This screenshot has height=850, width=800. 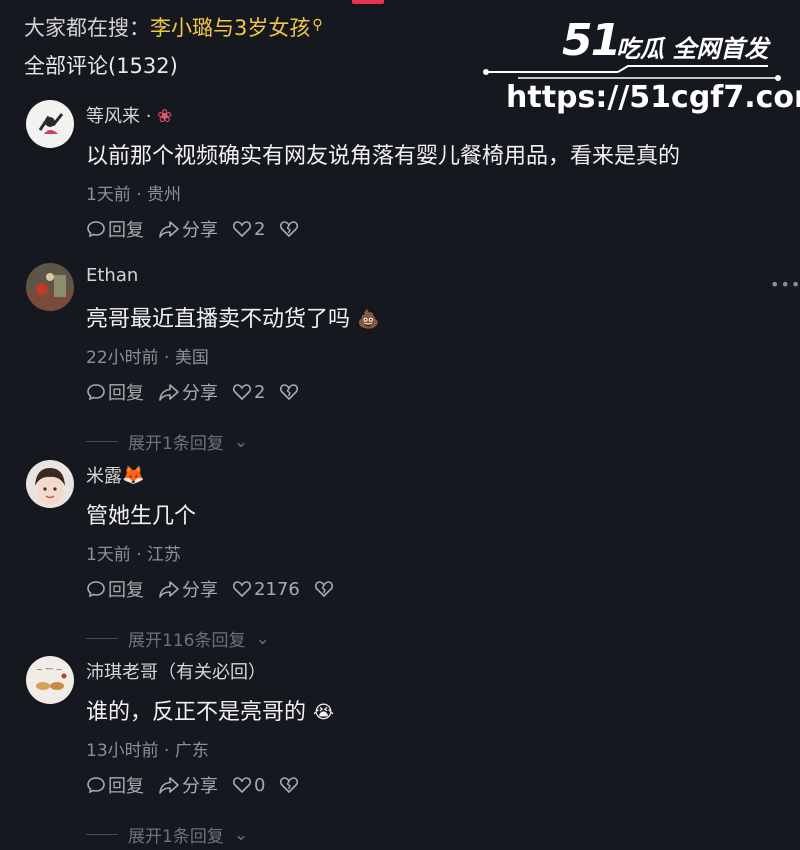 I want to click on svg-text: ~ 一 ~, so click(x=49, y=669).